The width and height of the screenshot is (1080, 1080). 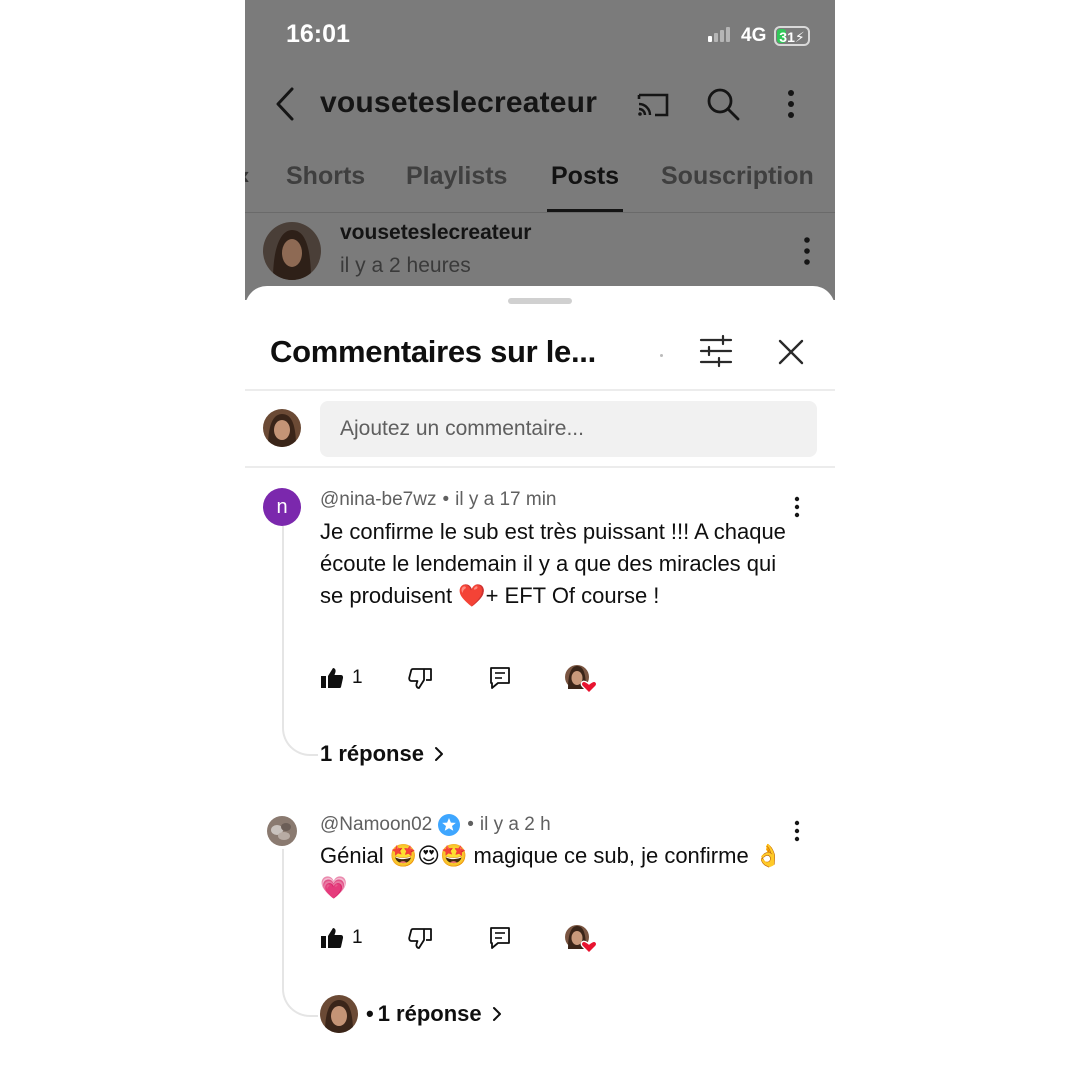 What do you see at coordinates (653, 104) in the screenshot?
I see `cast-icon` at bounding box center [653, 104].